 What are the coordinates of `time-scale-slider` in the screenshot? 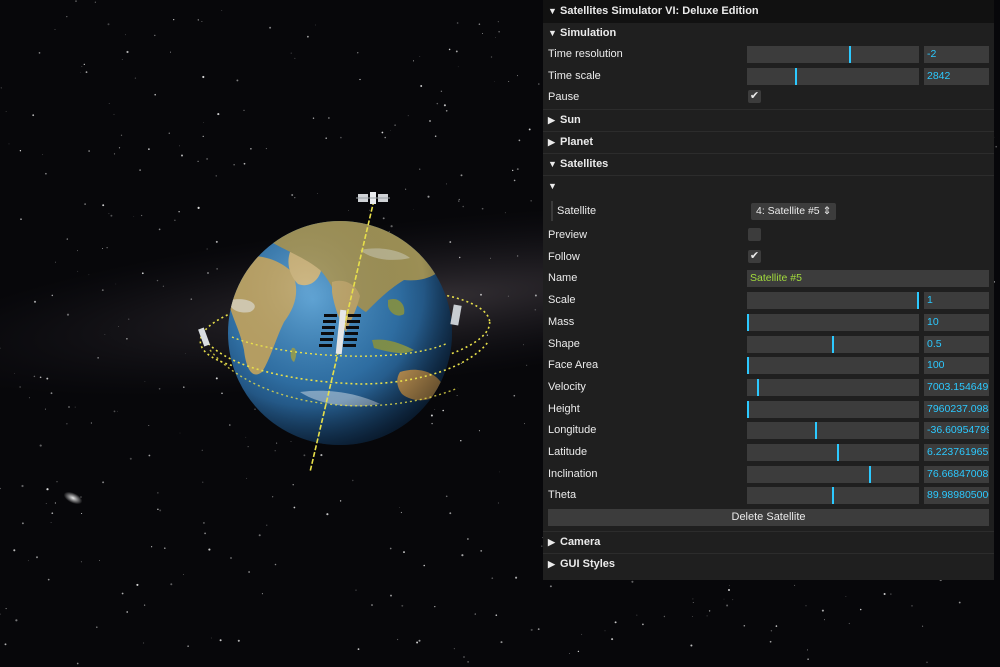 It's located at (833, 76).